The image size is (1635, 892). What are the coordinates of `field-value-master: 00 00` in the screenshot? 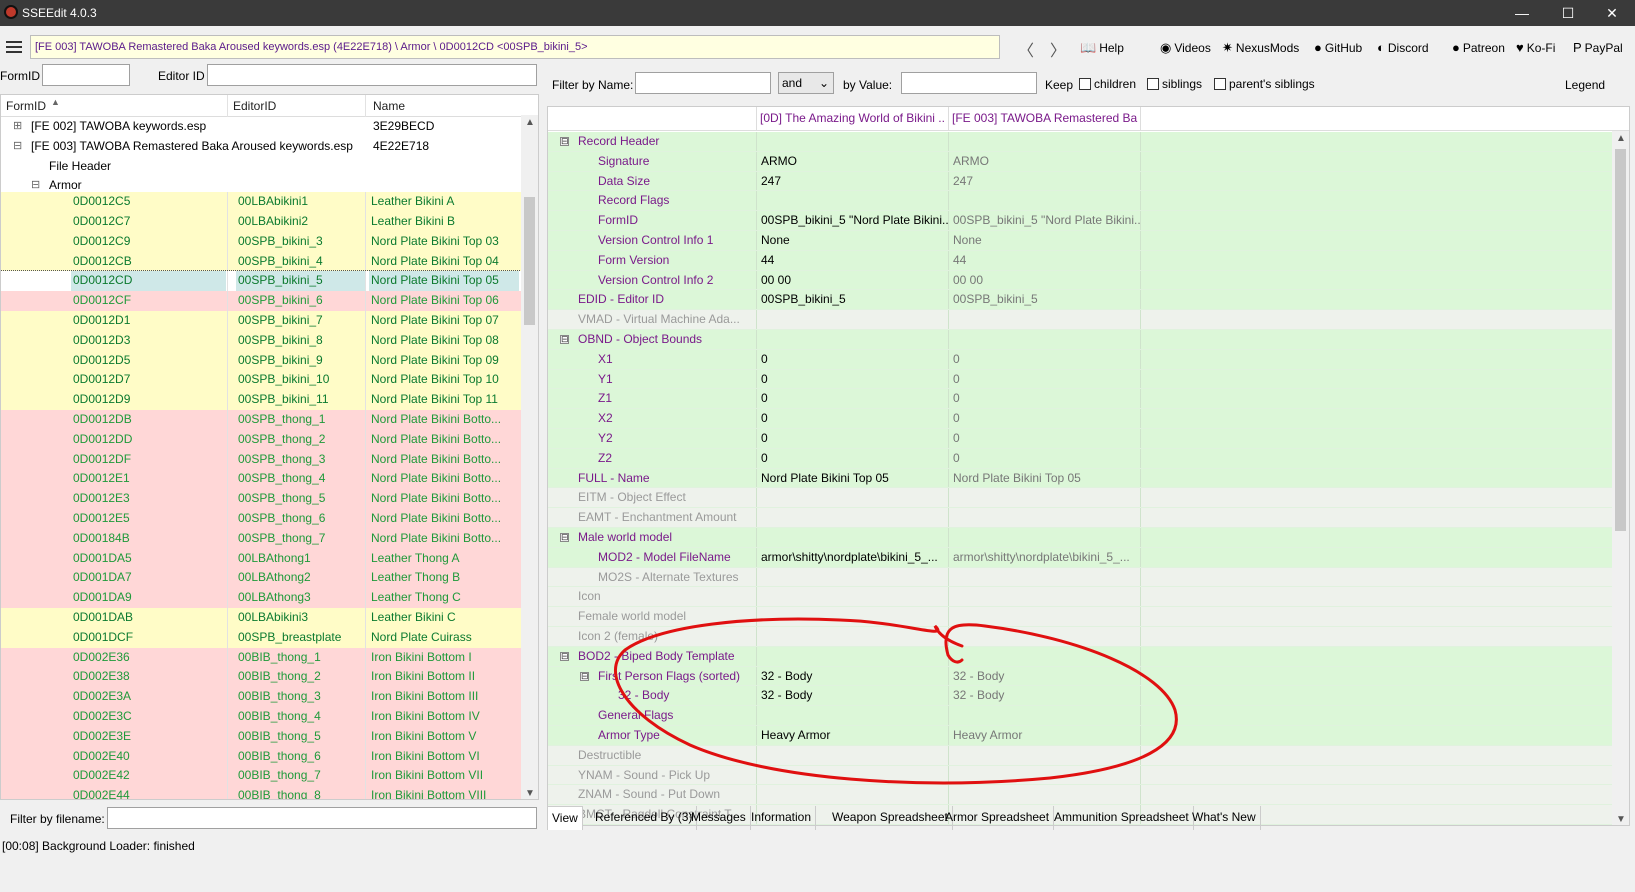 It's located at (852, 280).